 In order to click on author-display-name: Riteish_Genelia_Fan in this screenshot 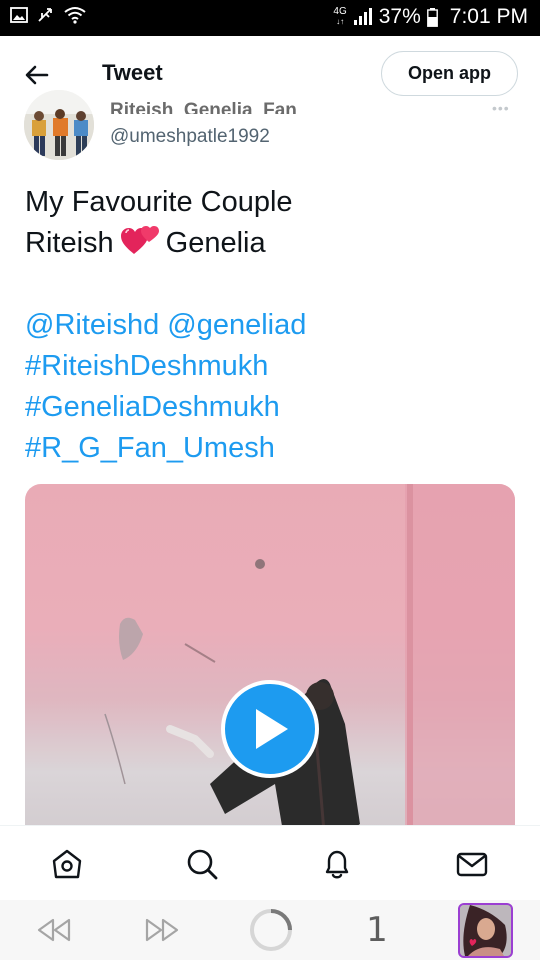, I will do `click(203, 105)`.